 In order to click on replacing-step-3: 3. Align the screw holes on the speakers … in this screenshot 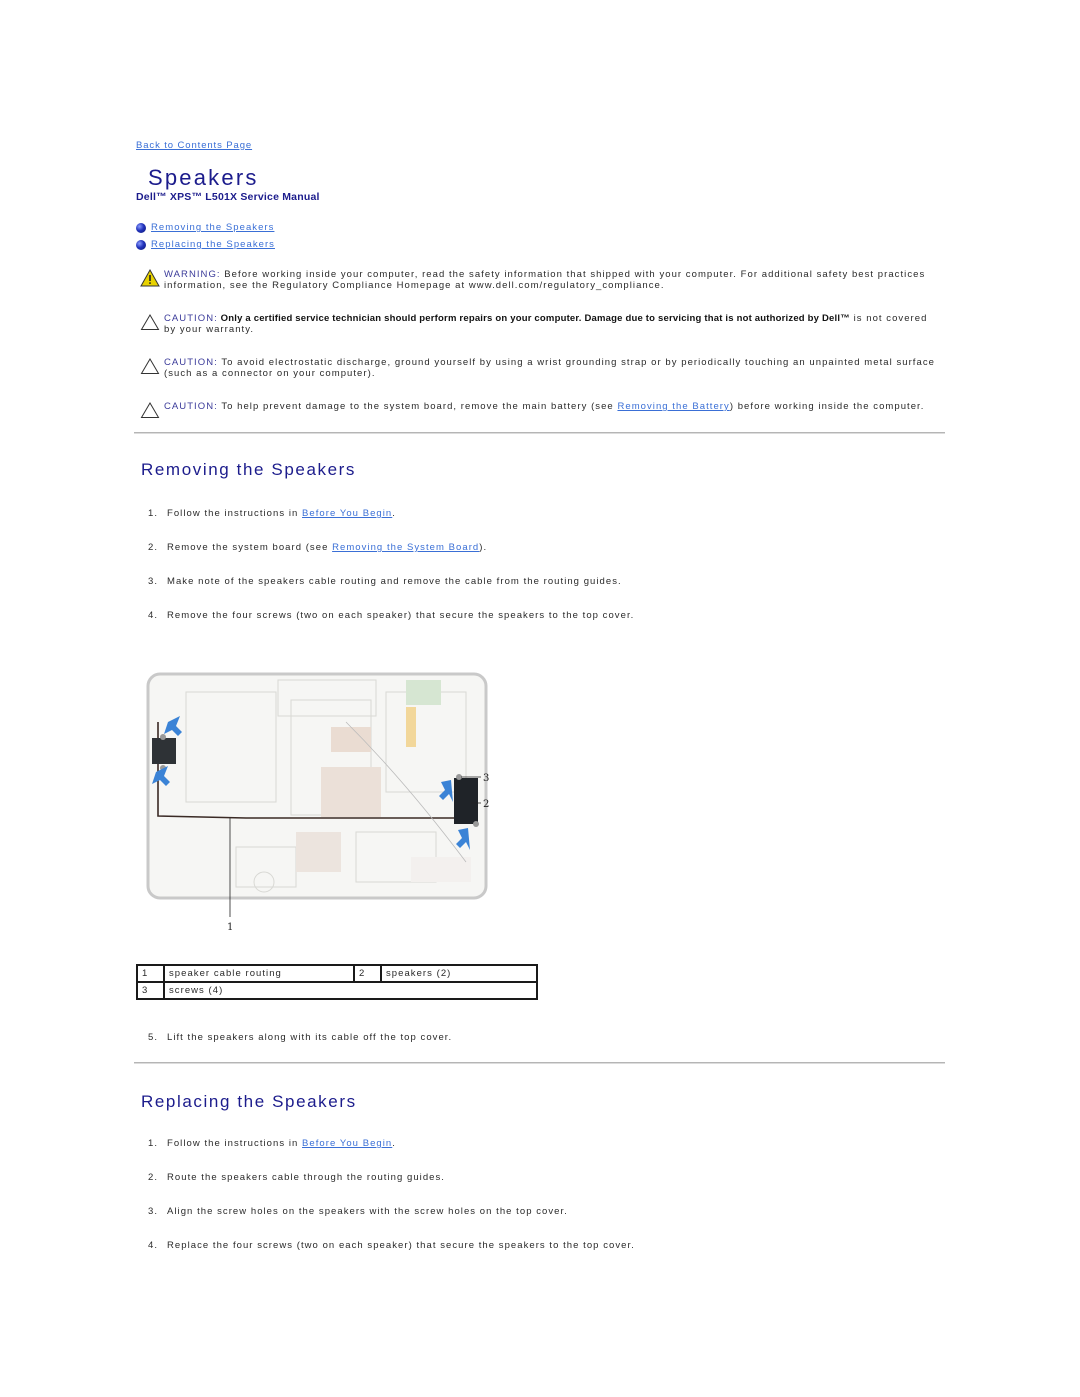, I will do `click(358, 1211)`.